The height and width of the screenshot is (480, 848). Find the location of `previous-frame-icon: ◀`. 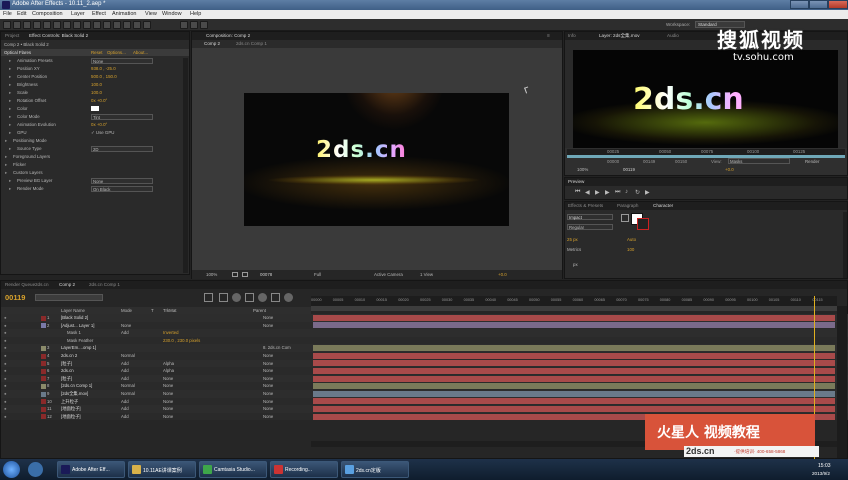

previous-frame-icon: ◀ is located at coordinates (587, 192).